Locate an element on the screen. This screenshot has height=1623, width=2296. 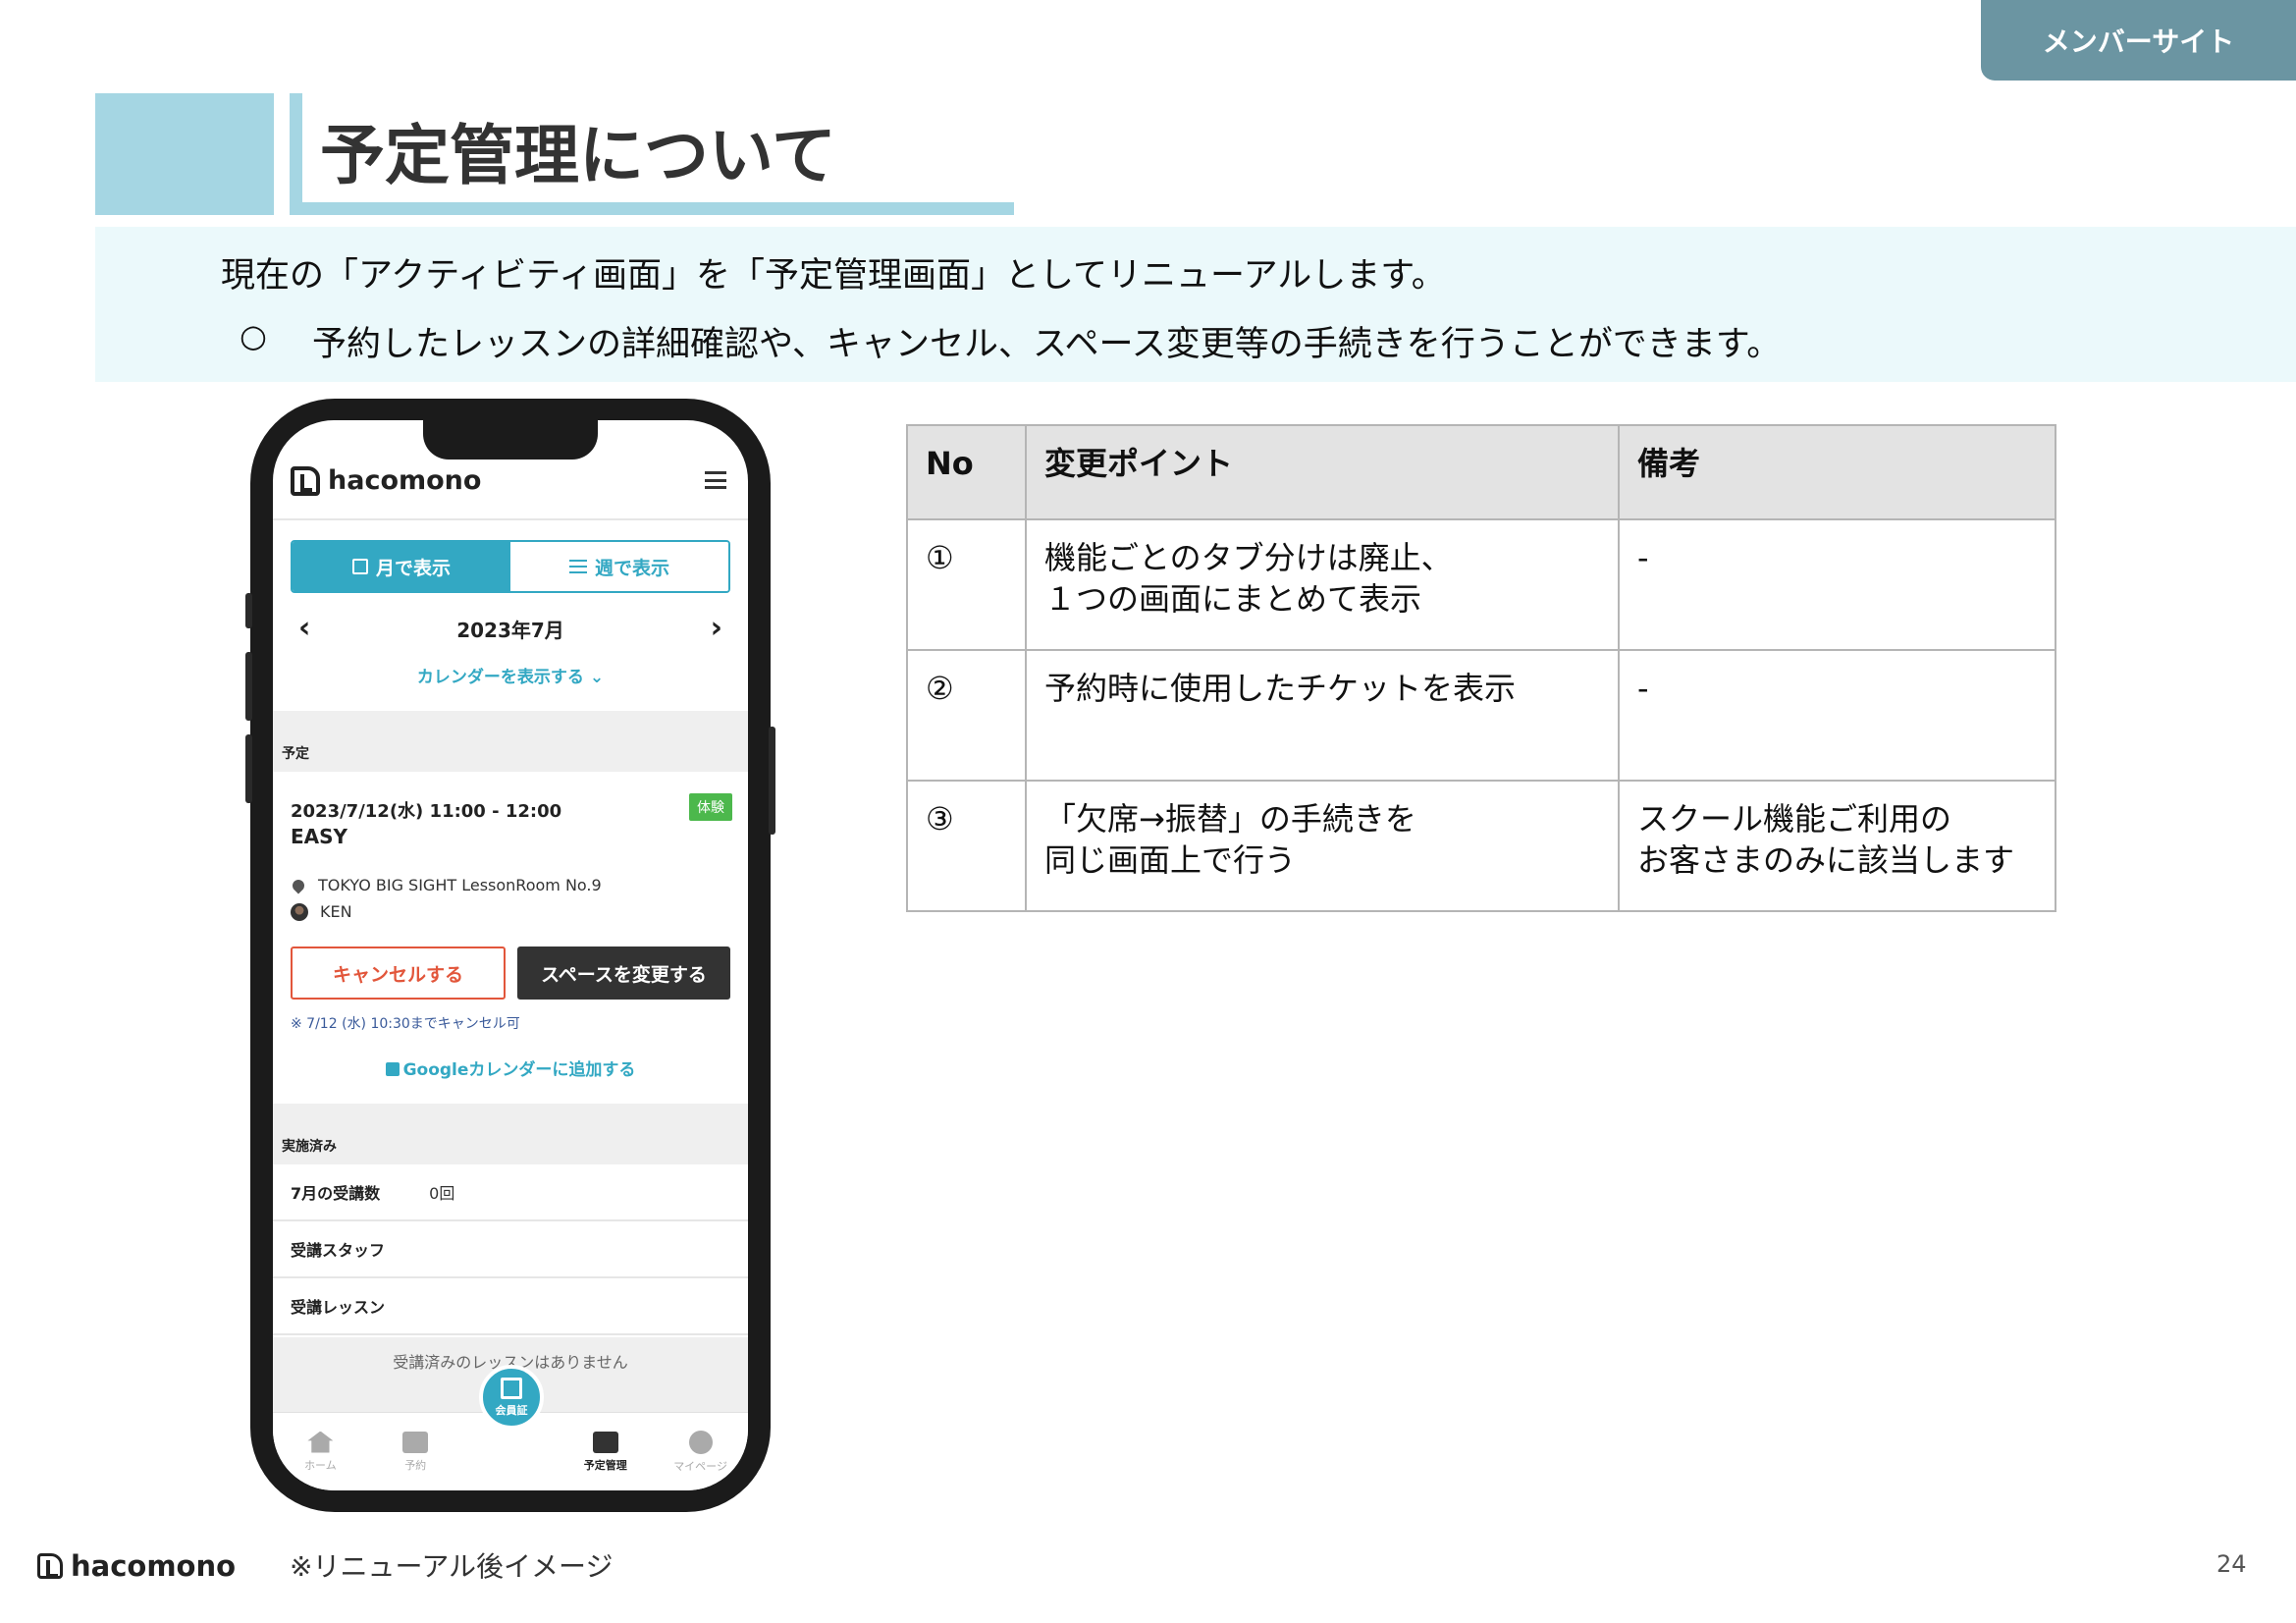
point-line: １つの画面にまとめて表示 is located at coordinates (1233, 598).